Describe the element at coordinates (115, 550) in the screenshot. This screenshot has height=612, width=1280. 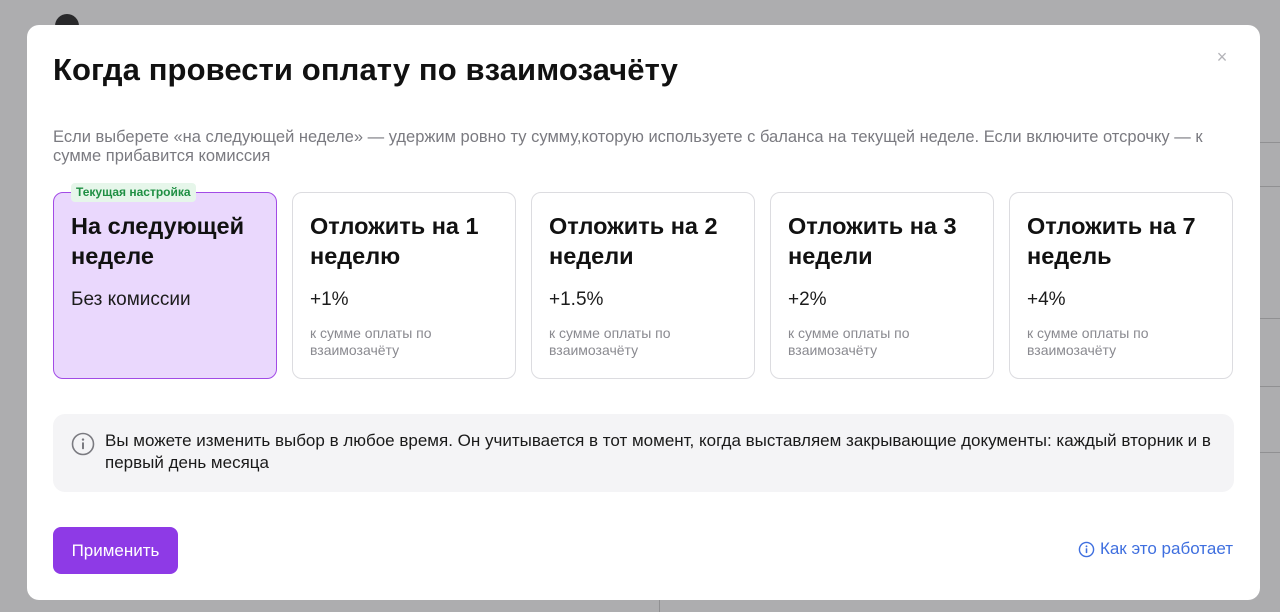
I see `apply-button: Применить` at that location.